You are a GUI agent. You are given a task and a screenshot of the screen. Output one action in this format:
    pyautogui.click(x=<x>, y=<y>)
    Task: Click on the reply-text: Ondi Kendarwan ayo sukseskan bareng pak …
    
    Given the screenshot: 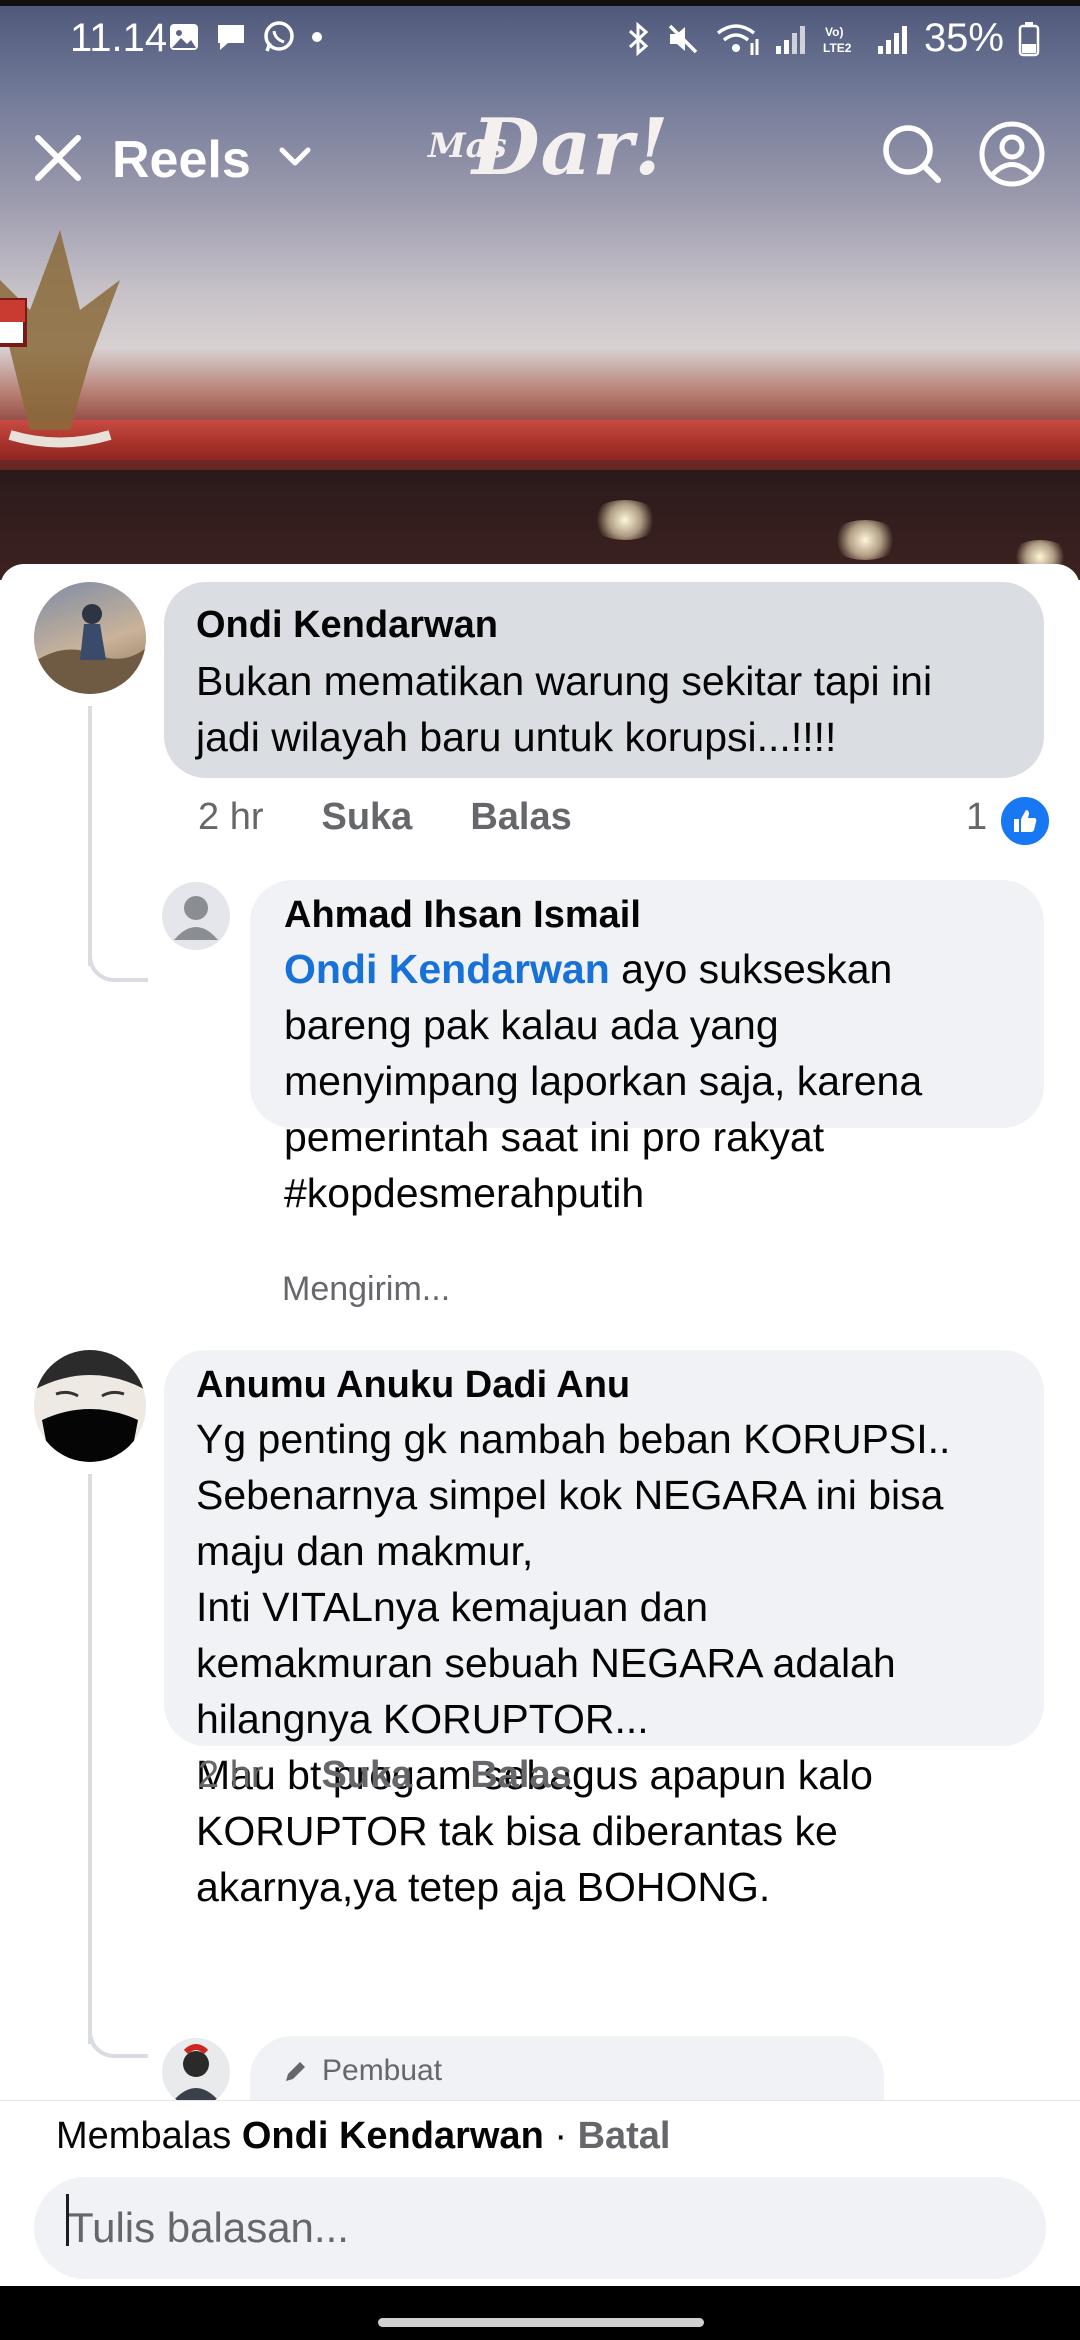 What is the action you would take?
    pyautogui.click(x=647, y=1081)
    